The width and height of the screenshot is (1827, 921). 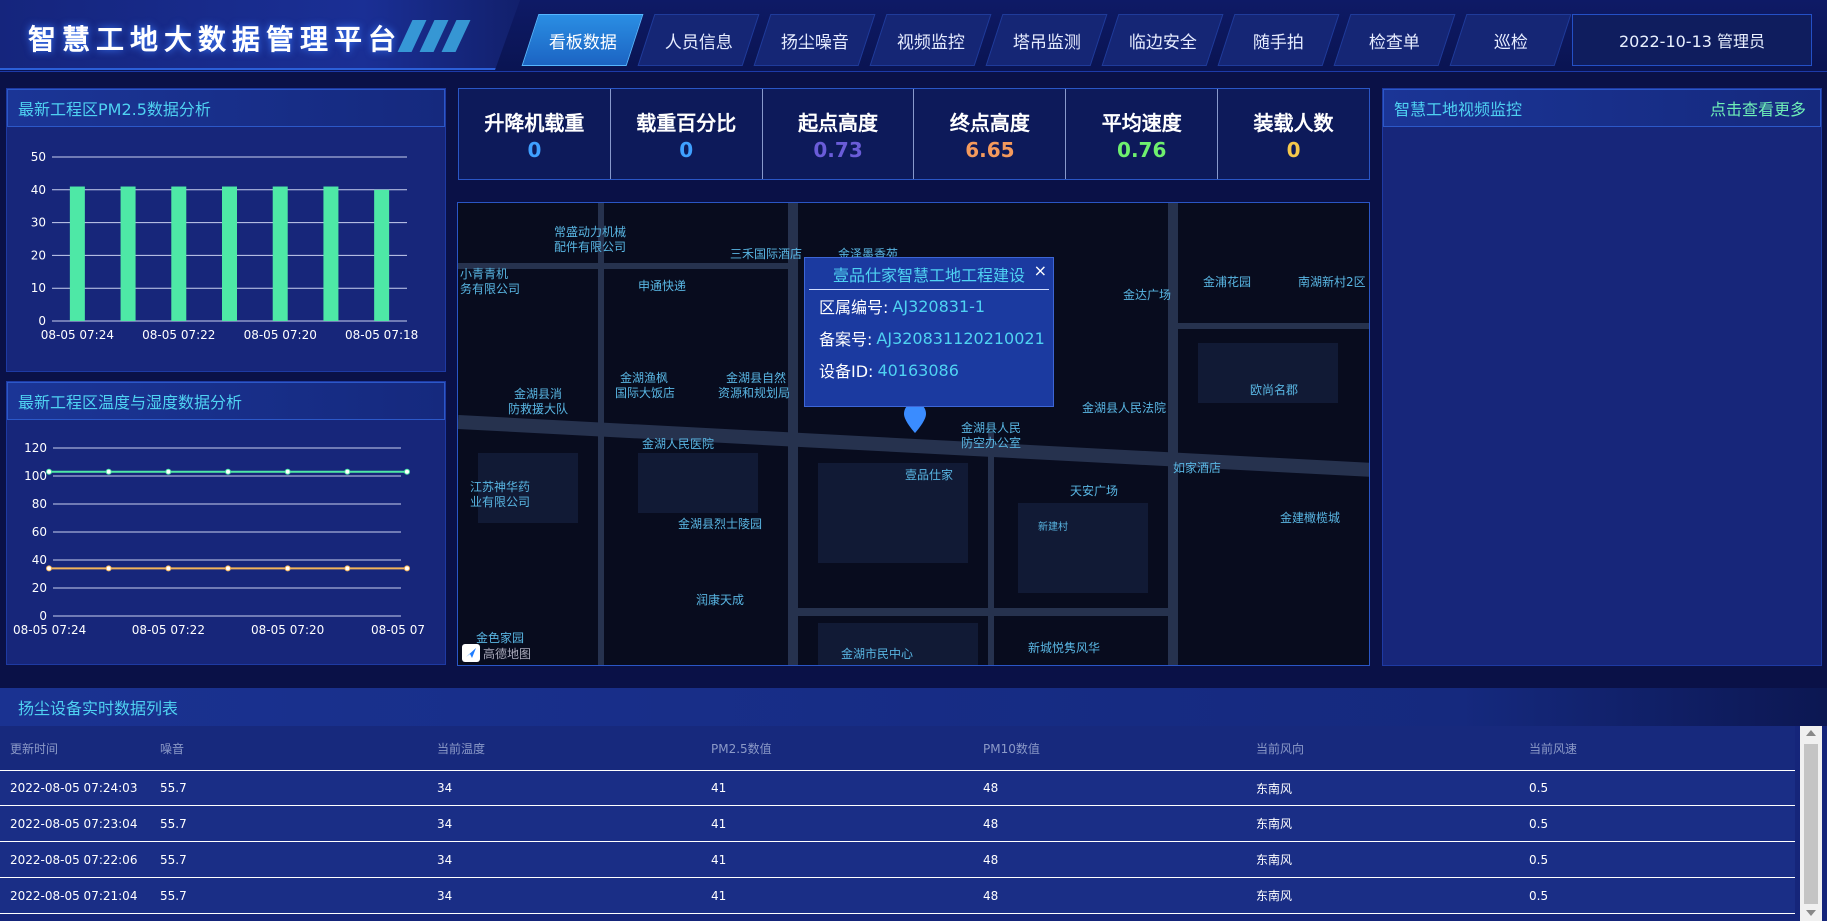 What do you see at coordinates (226, 108) in the screenshot?
I see `pm25-panel-title: 最新工程区PM2.5数据分析` at bounding box center [226, 108].